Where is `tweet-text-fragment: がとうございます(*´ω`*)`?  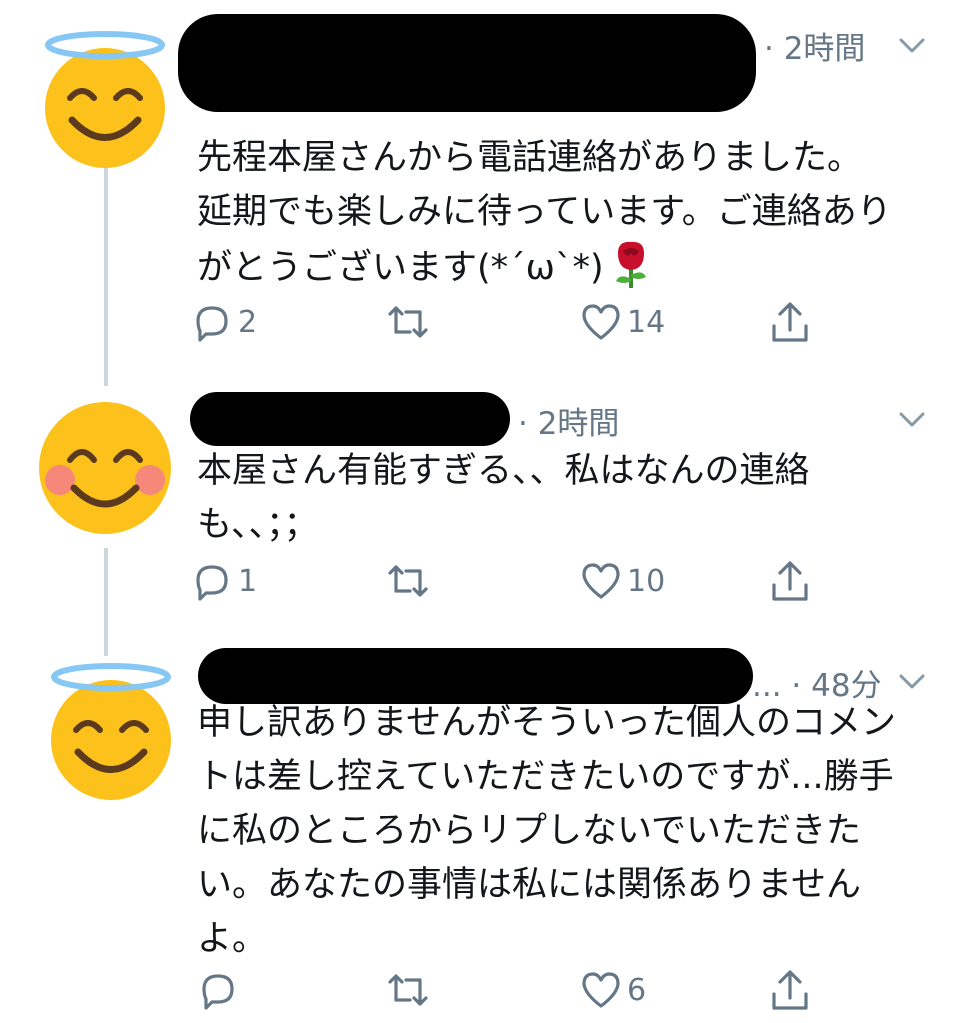
tweet-text-fragment: がとうございます(*´ω`*) is located at coordinates (400, 268).